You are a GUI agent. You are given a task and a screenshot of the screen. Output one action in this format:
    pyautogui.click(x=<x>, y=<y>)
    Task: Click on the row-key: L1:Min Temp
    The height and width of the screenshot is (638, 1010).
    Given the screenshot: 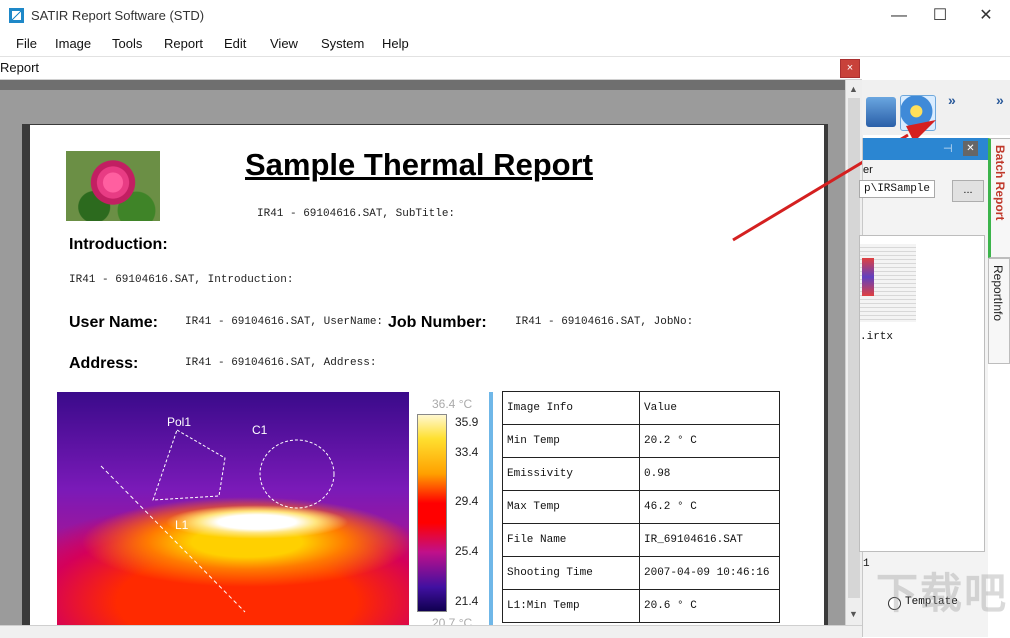 What is the action you would take?
    pyautogui.click(x=571, y=606)
    